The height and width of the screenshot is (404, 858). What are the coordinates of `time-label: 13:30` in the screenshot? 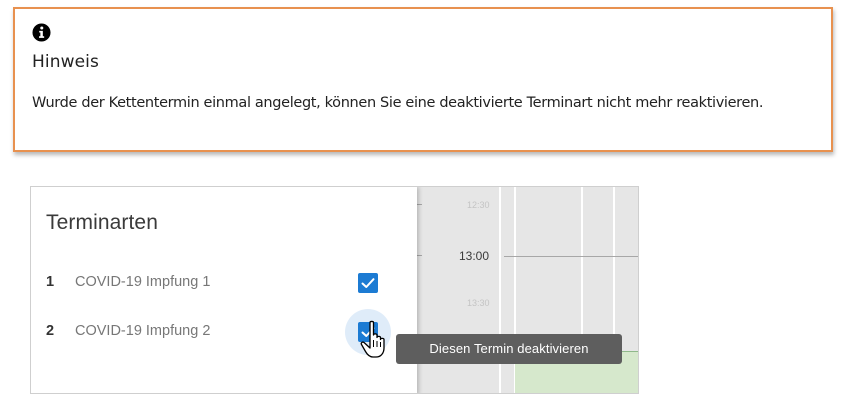 It's located at (478, 303).